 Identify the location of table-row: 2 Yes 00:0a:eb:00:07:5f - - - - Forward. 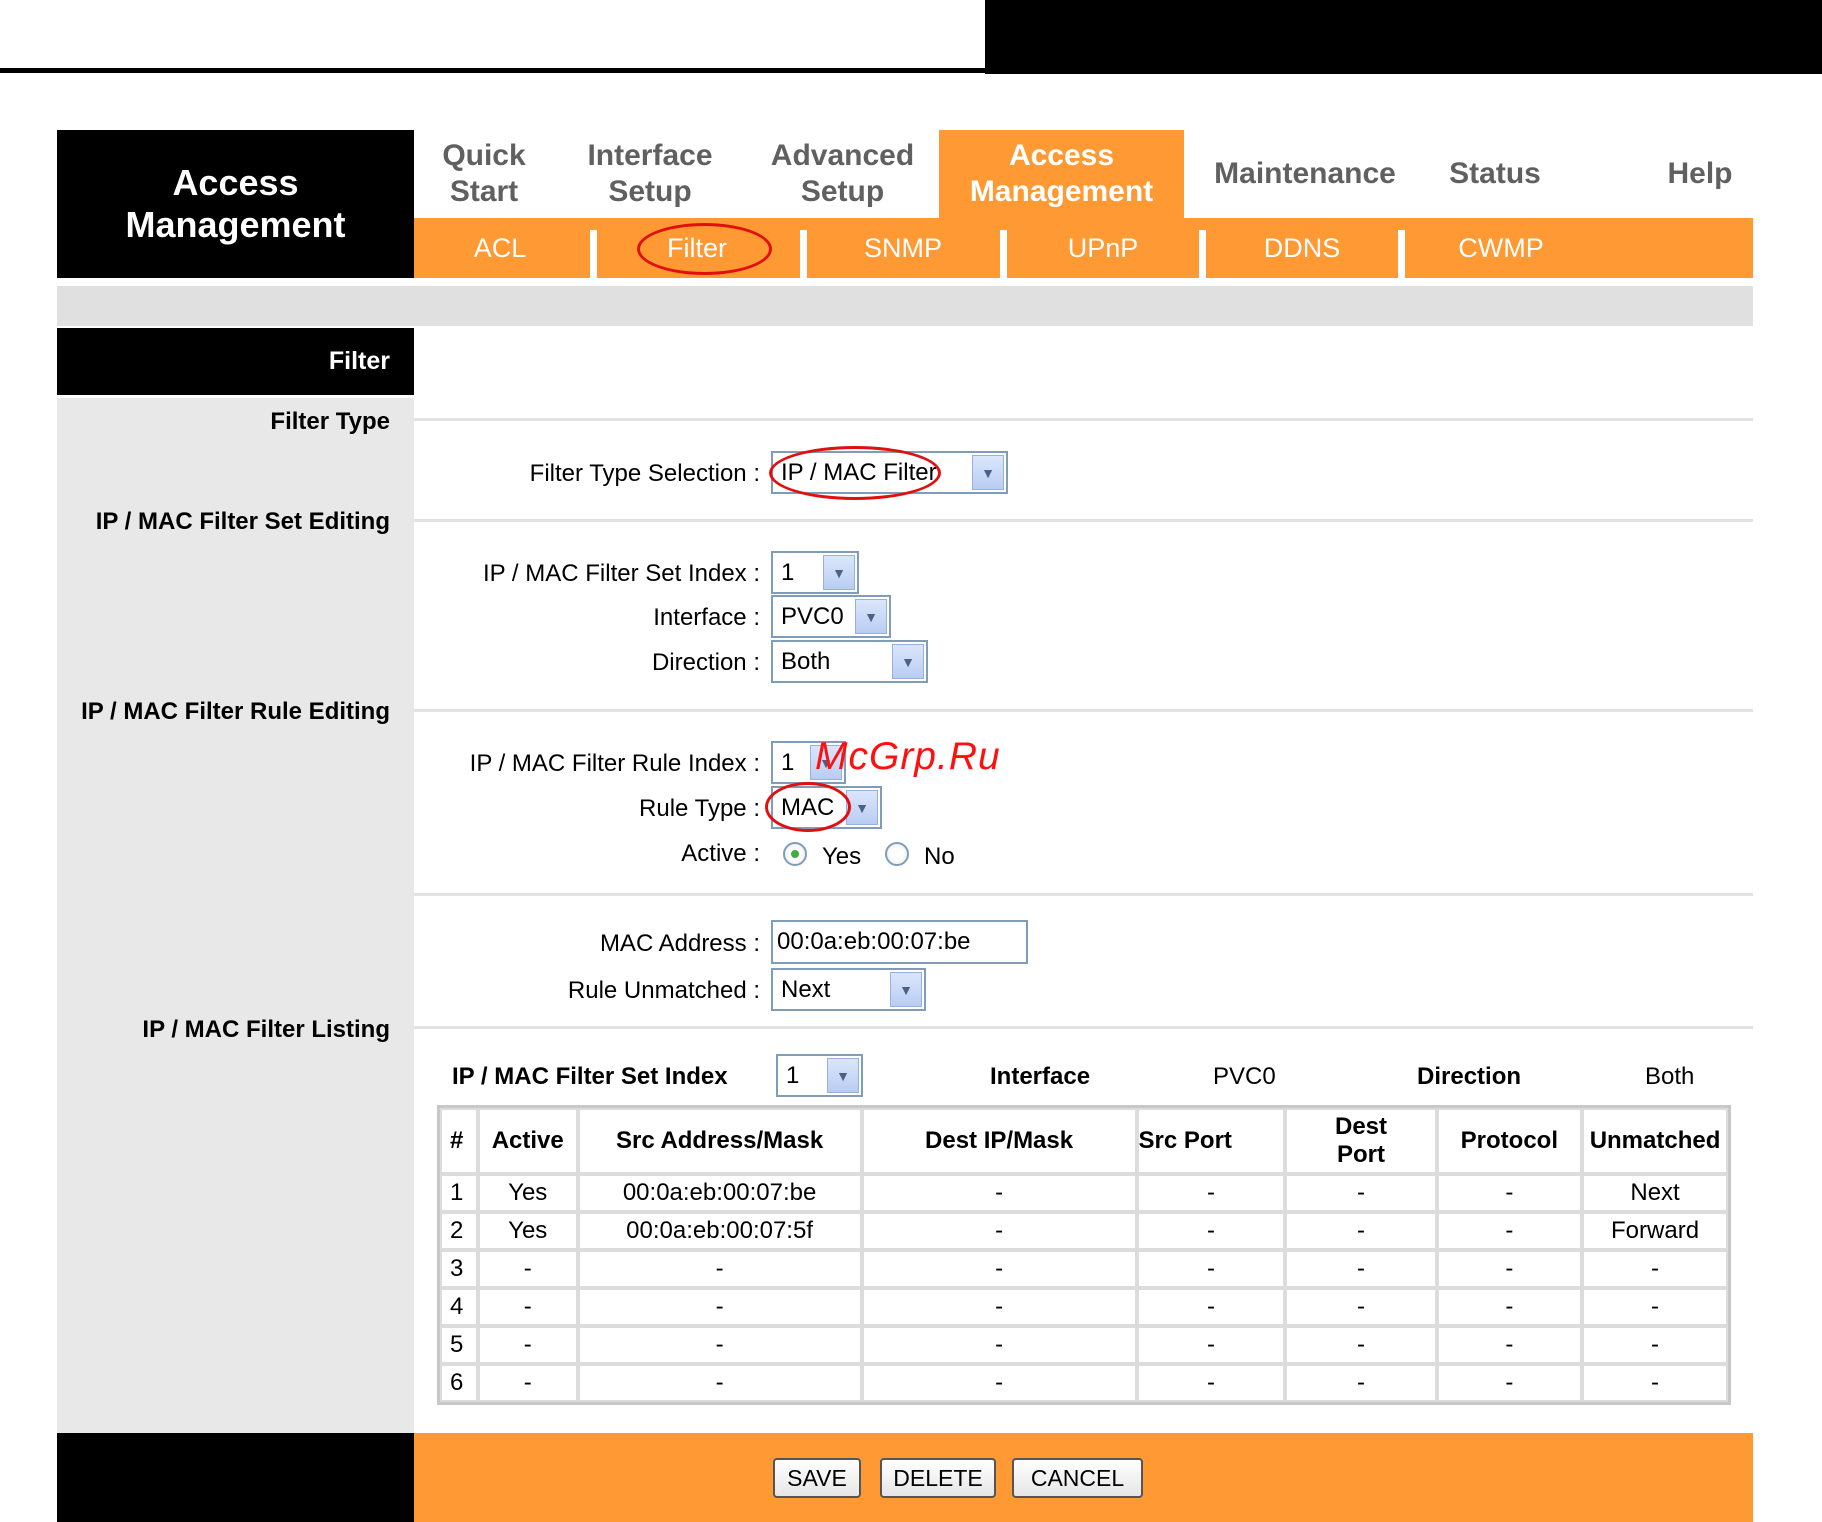
(1084, 1231).